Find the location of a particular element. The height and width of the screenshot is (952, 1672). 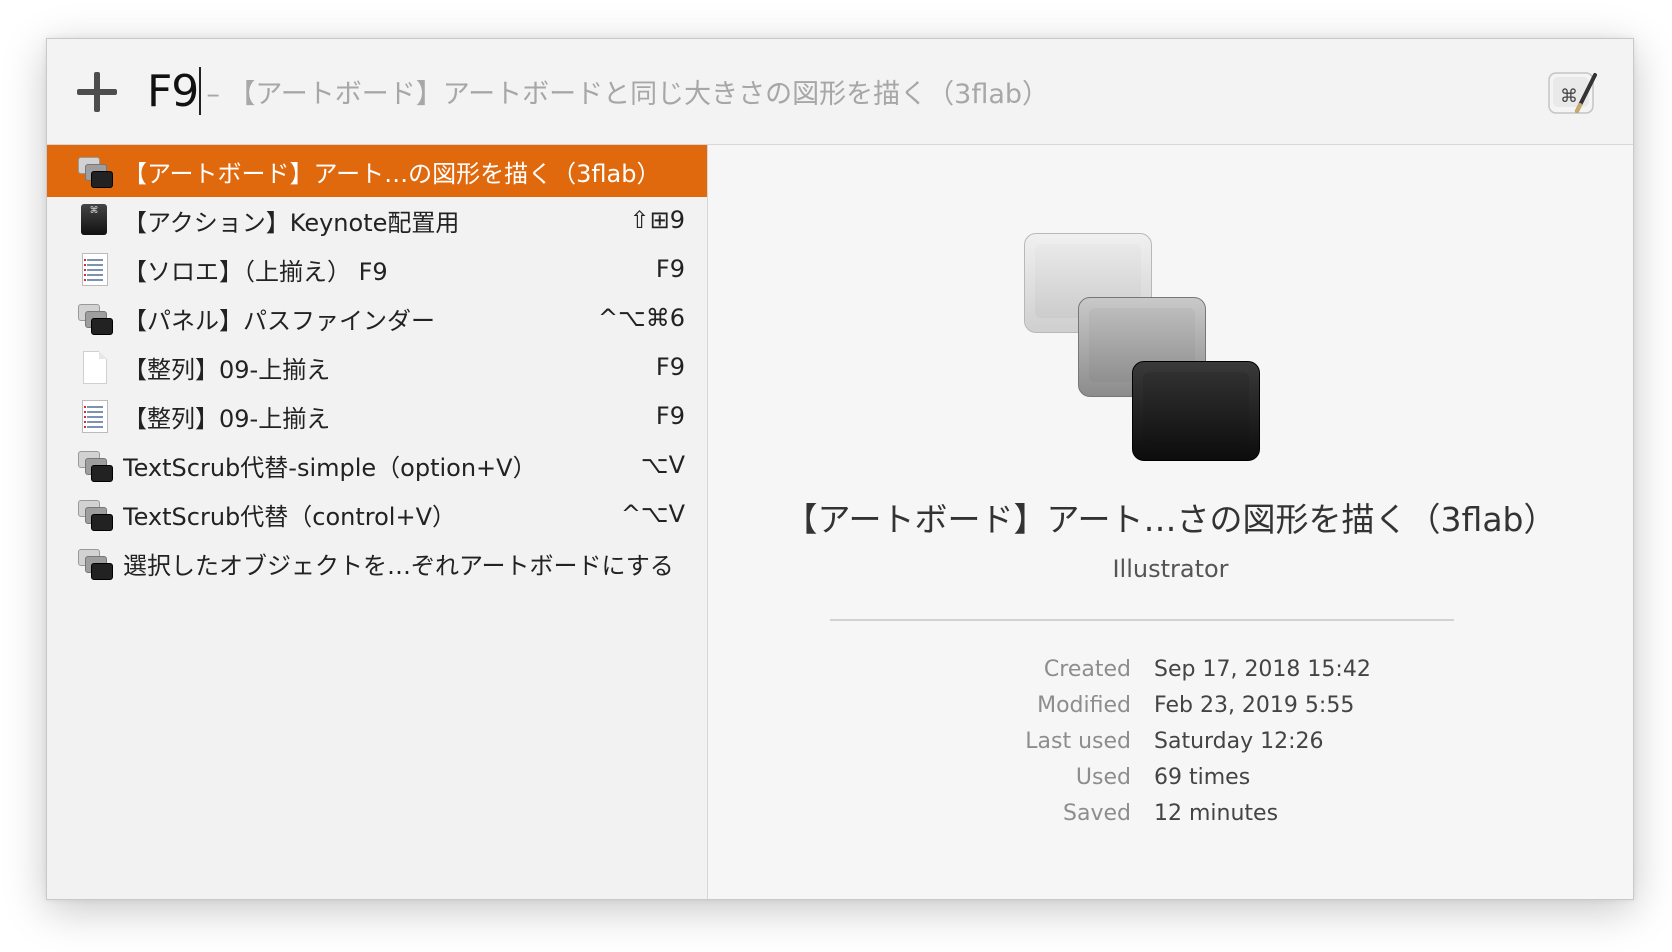

meta-row-created: Created Sep 17, 2018 15:42 is located at coordinates (1170, 675).